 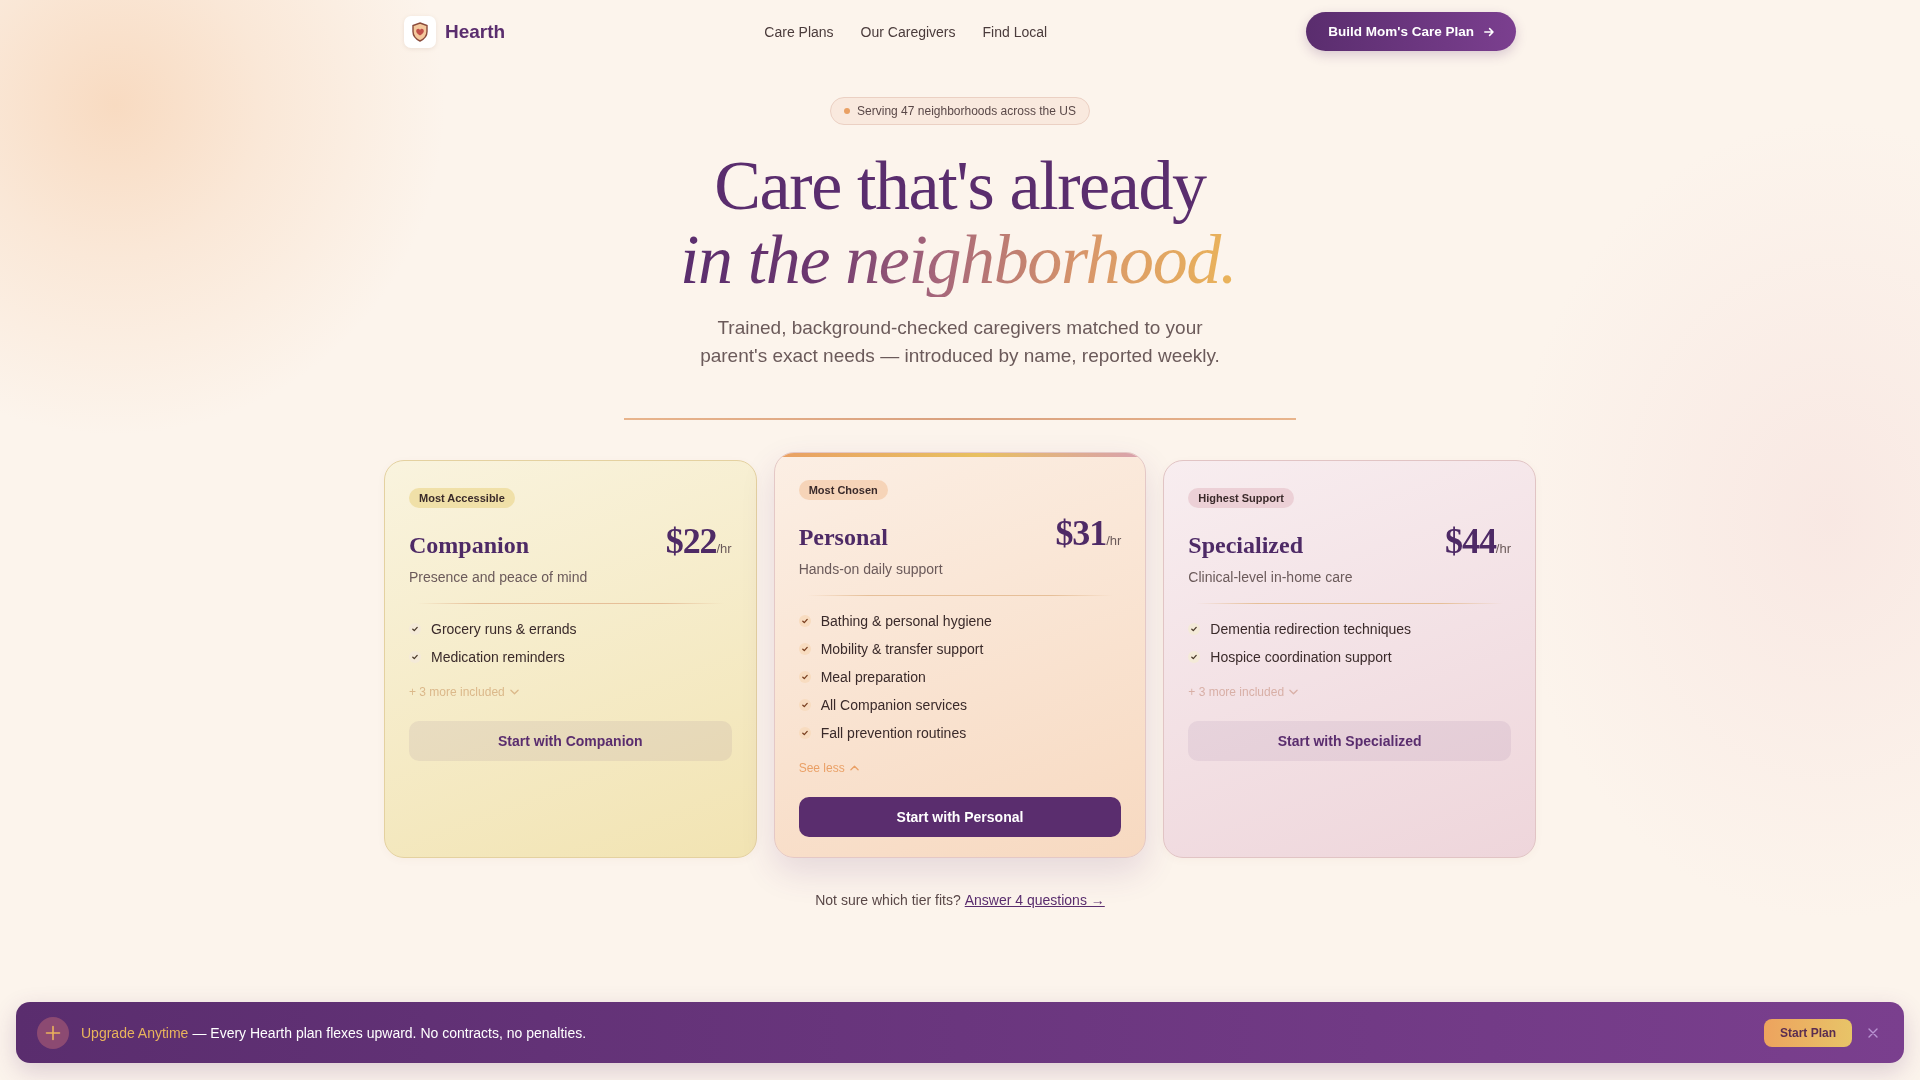 What do you see at coordinates (843, 537) in the screenshot?
I see `plan-name: Personal` at bounding box center [843, 537].